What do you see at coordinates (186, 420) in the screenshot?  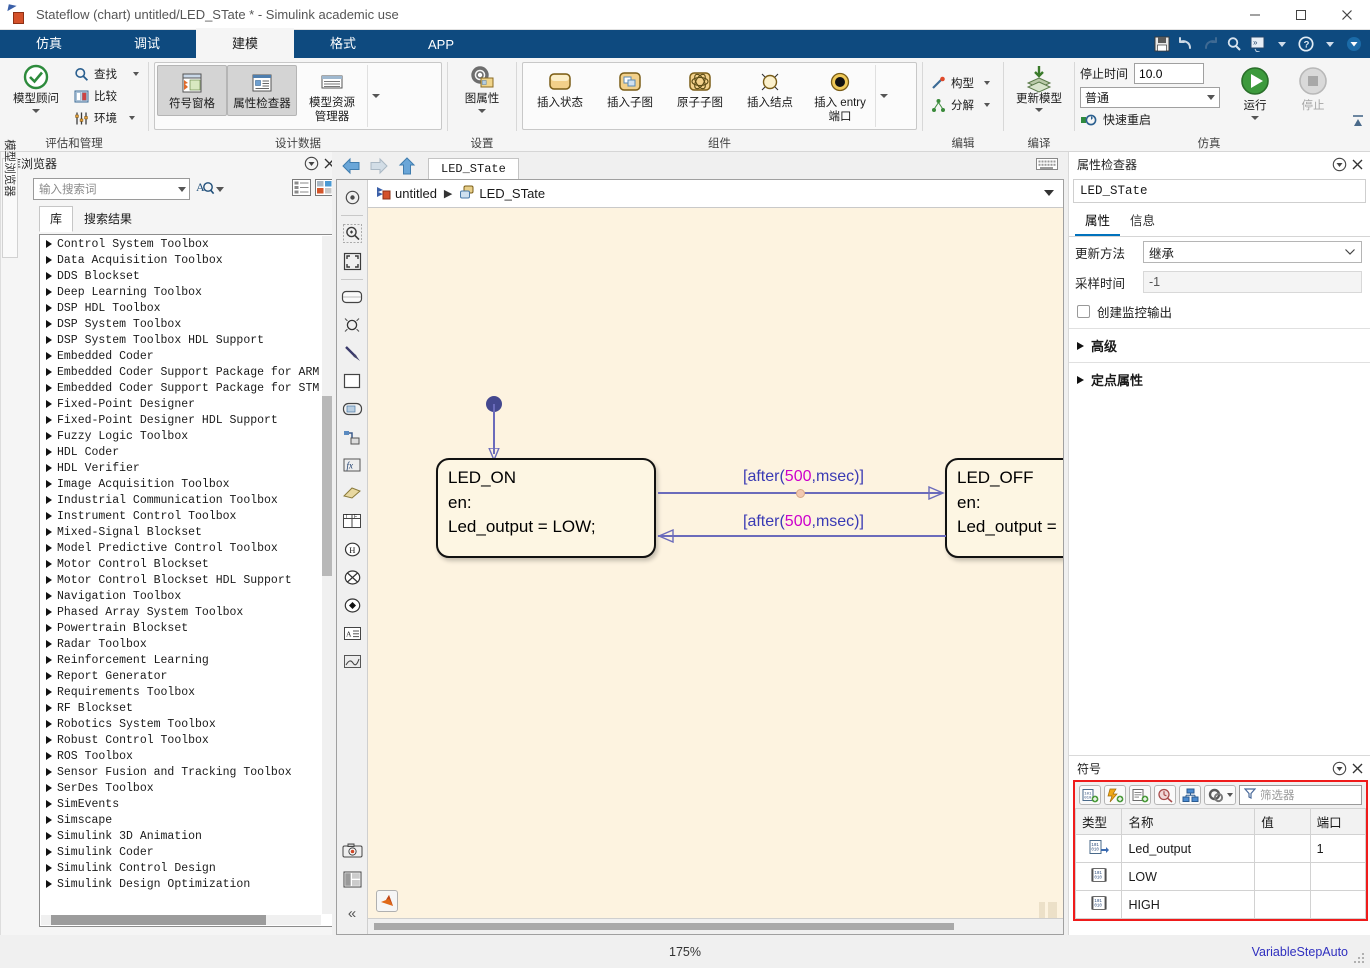 I see `library-tree-item: Fixed-Point Designer HDL Support` at bounding box center [186, 420].